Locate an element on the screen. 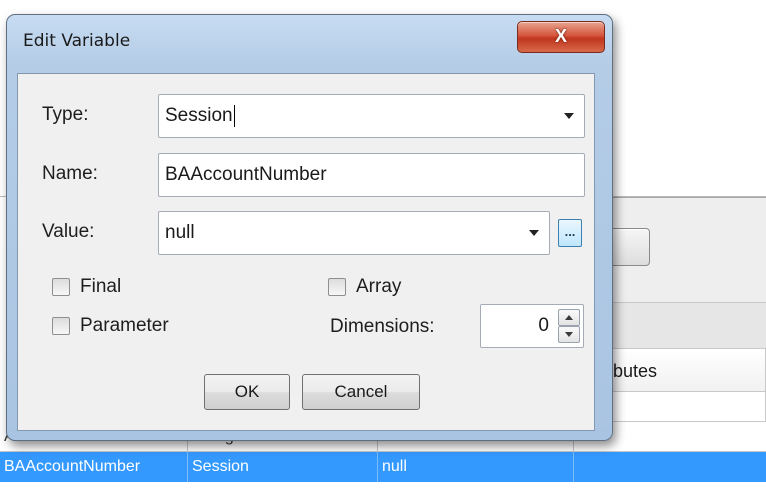 This screenshot has height=491, width=766. arrow-down-icon is located at coordinates (569, 334).